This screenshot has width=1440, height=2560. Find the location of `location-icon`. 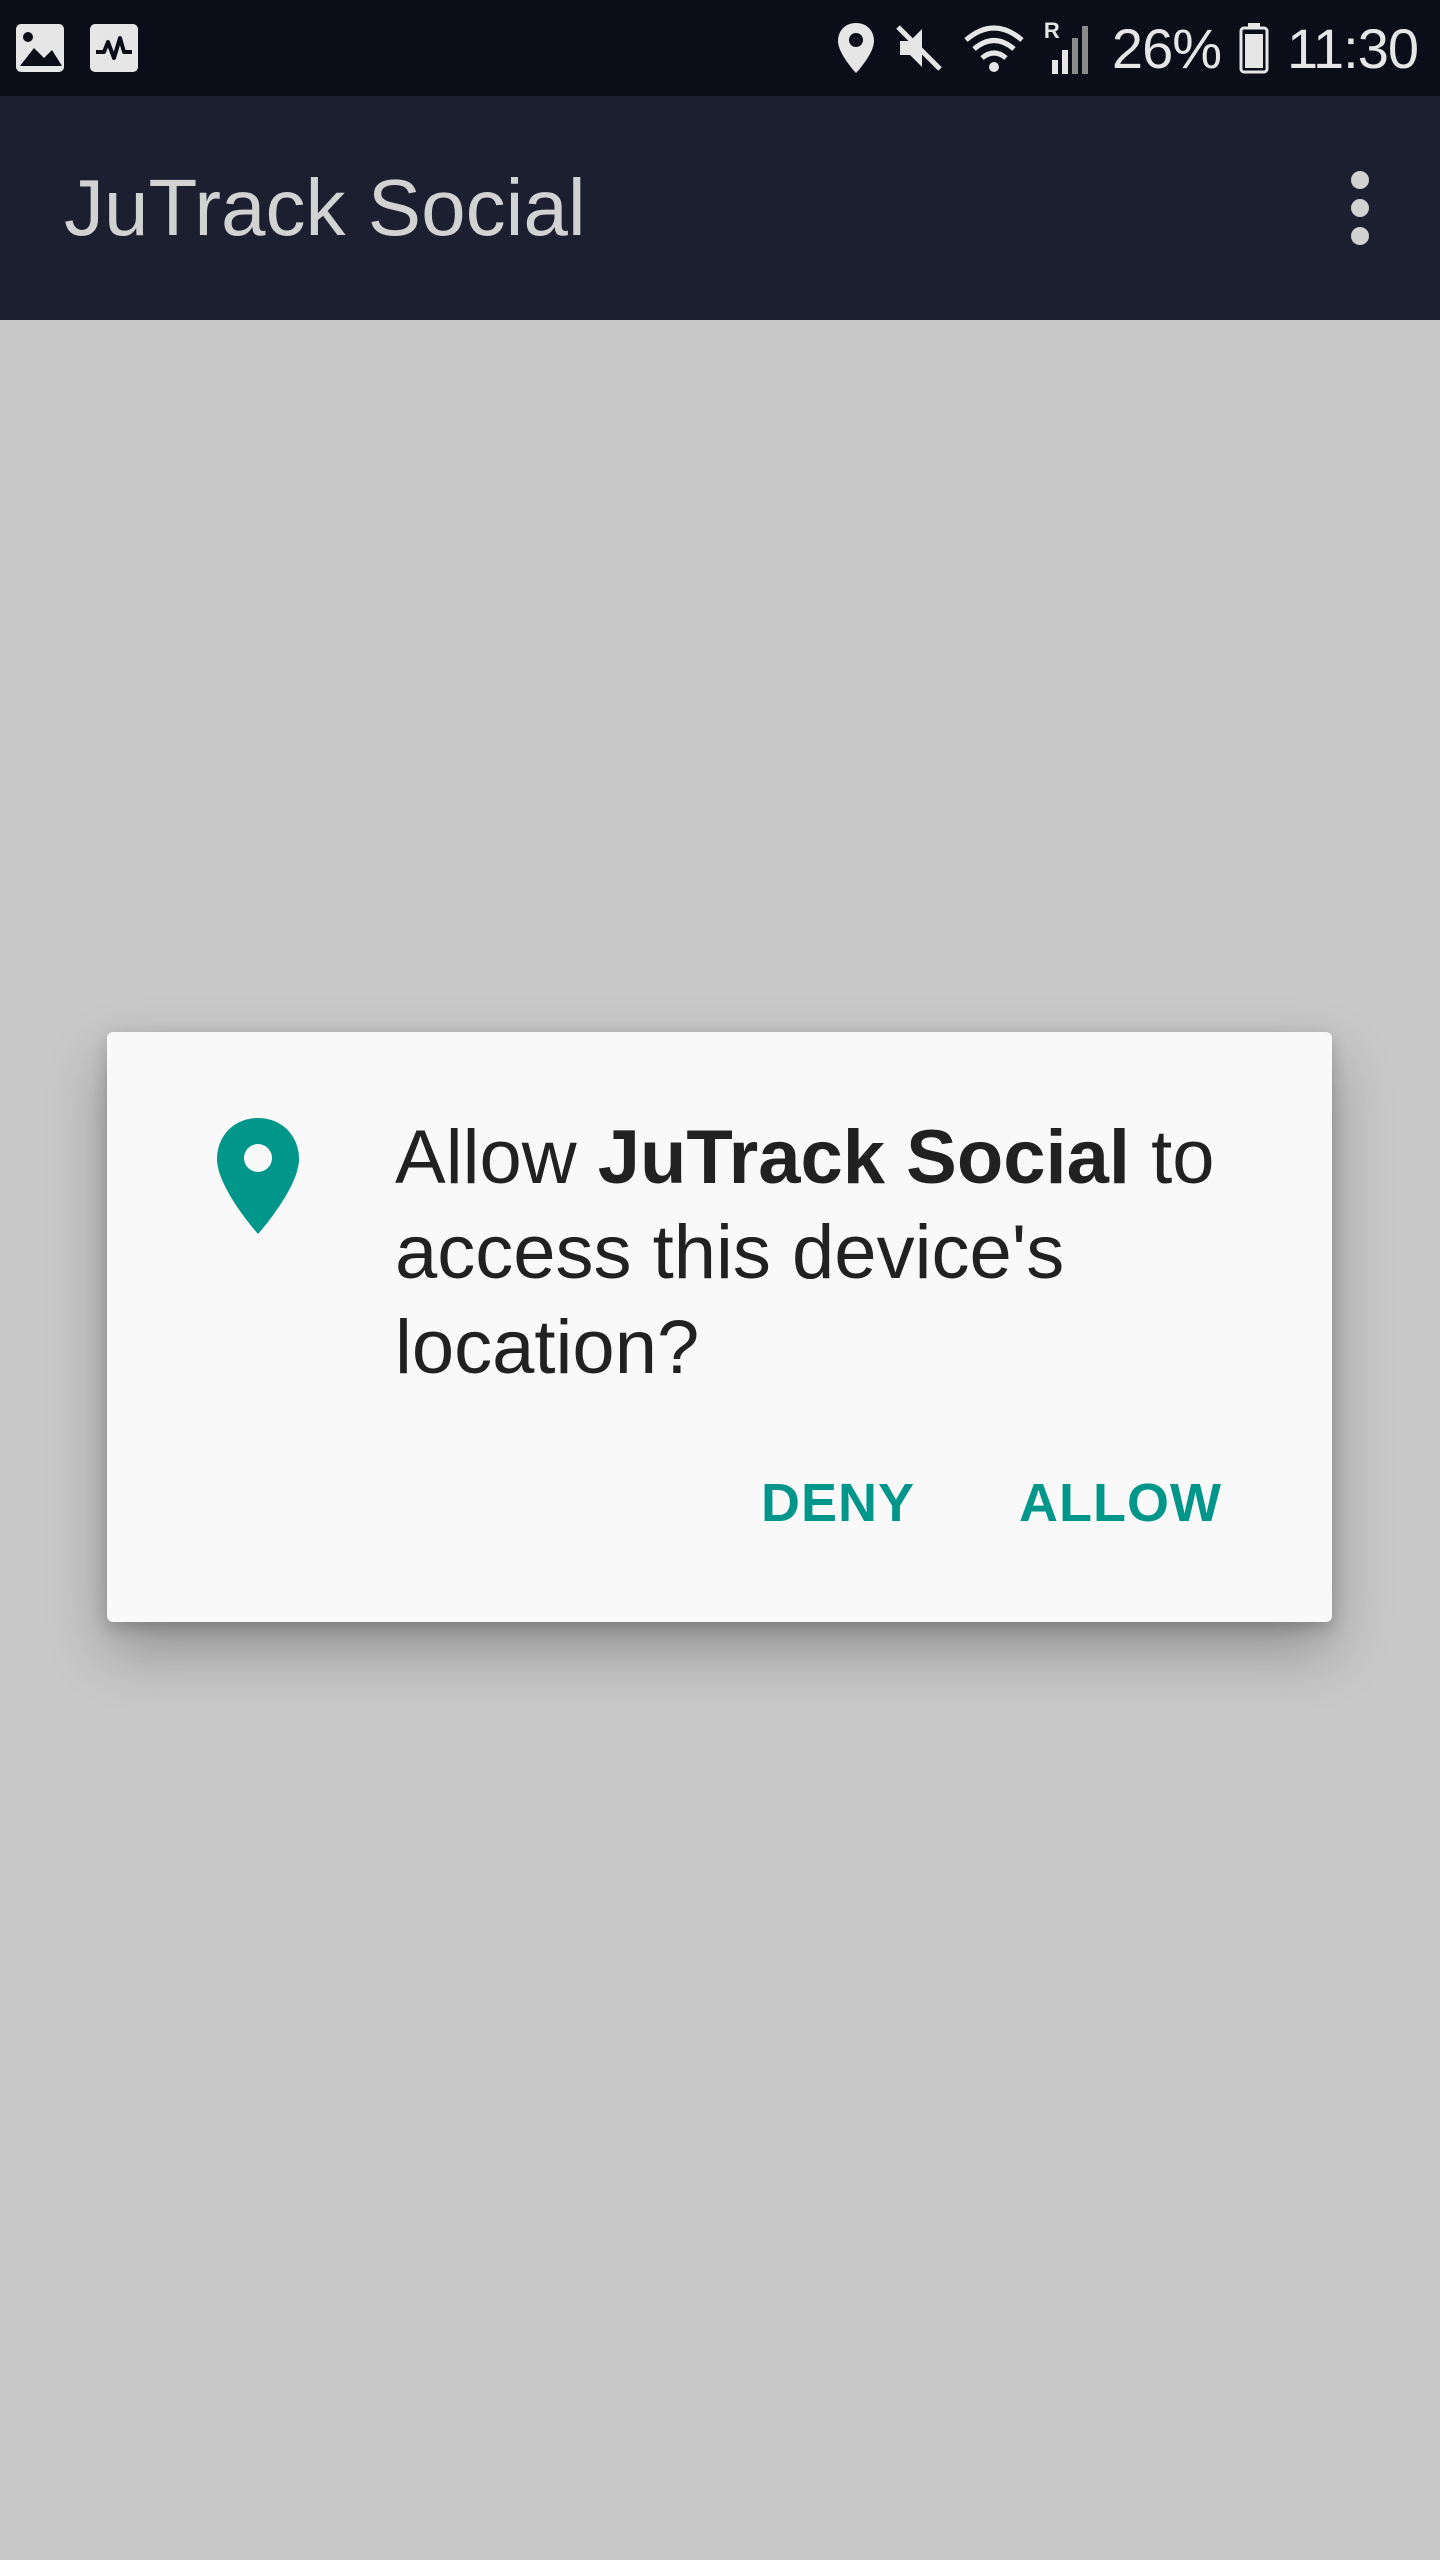

location-icon is located at coordinates (855, 48).